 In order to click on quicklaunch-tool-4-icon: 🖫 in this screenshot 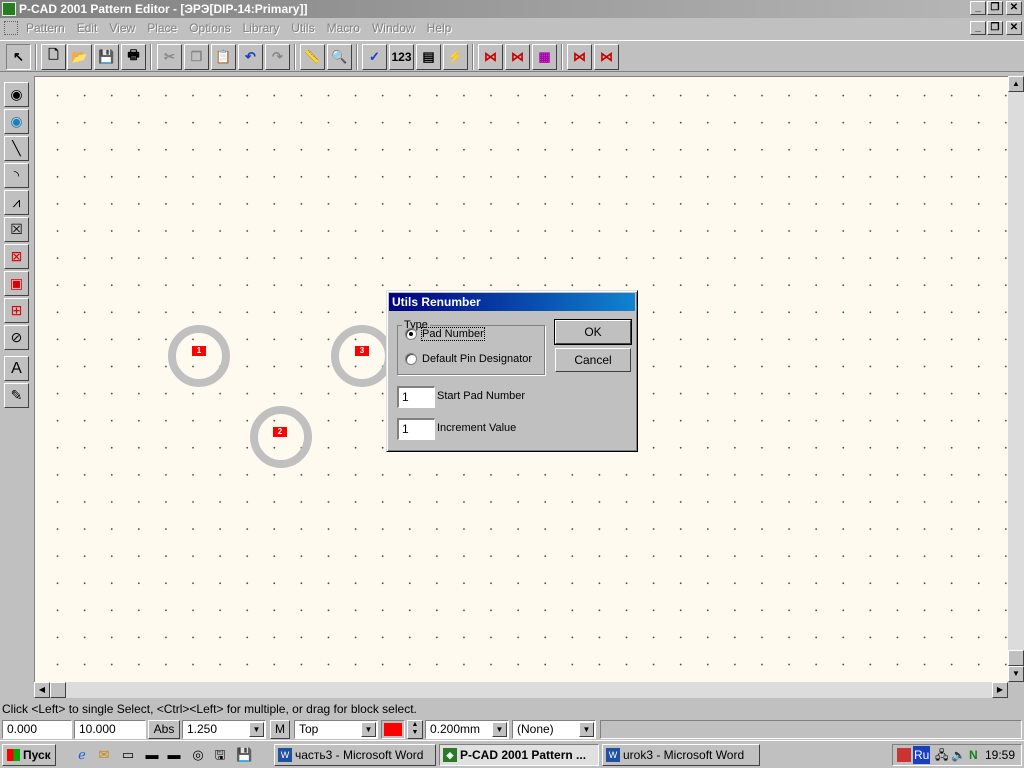, I will do `click(220, 755)`.